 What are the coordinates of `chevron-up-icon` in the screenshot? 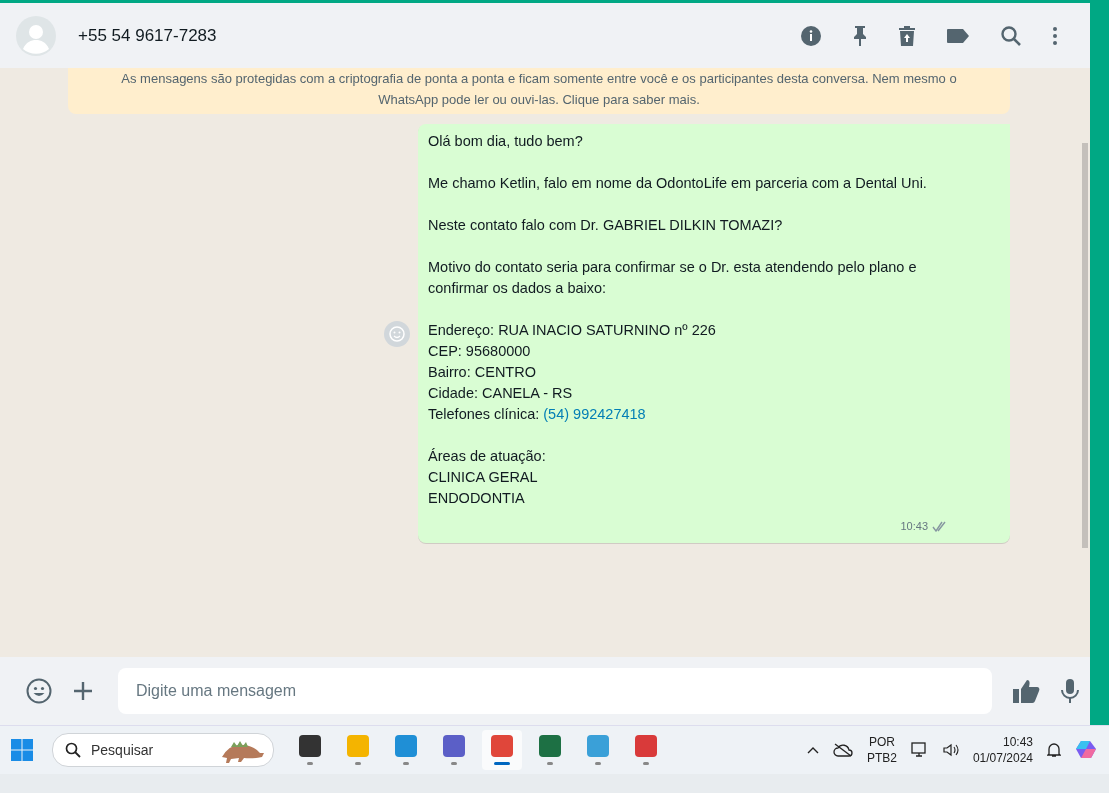 It's located at (812, 750).